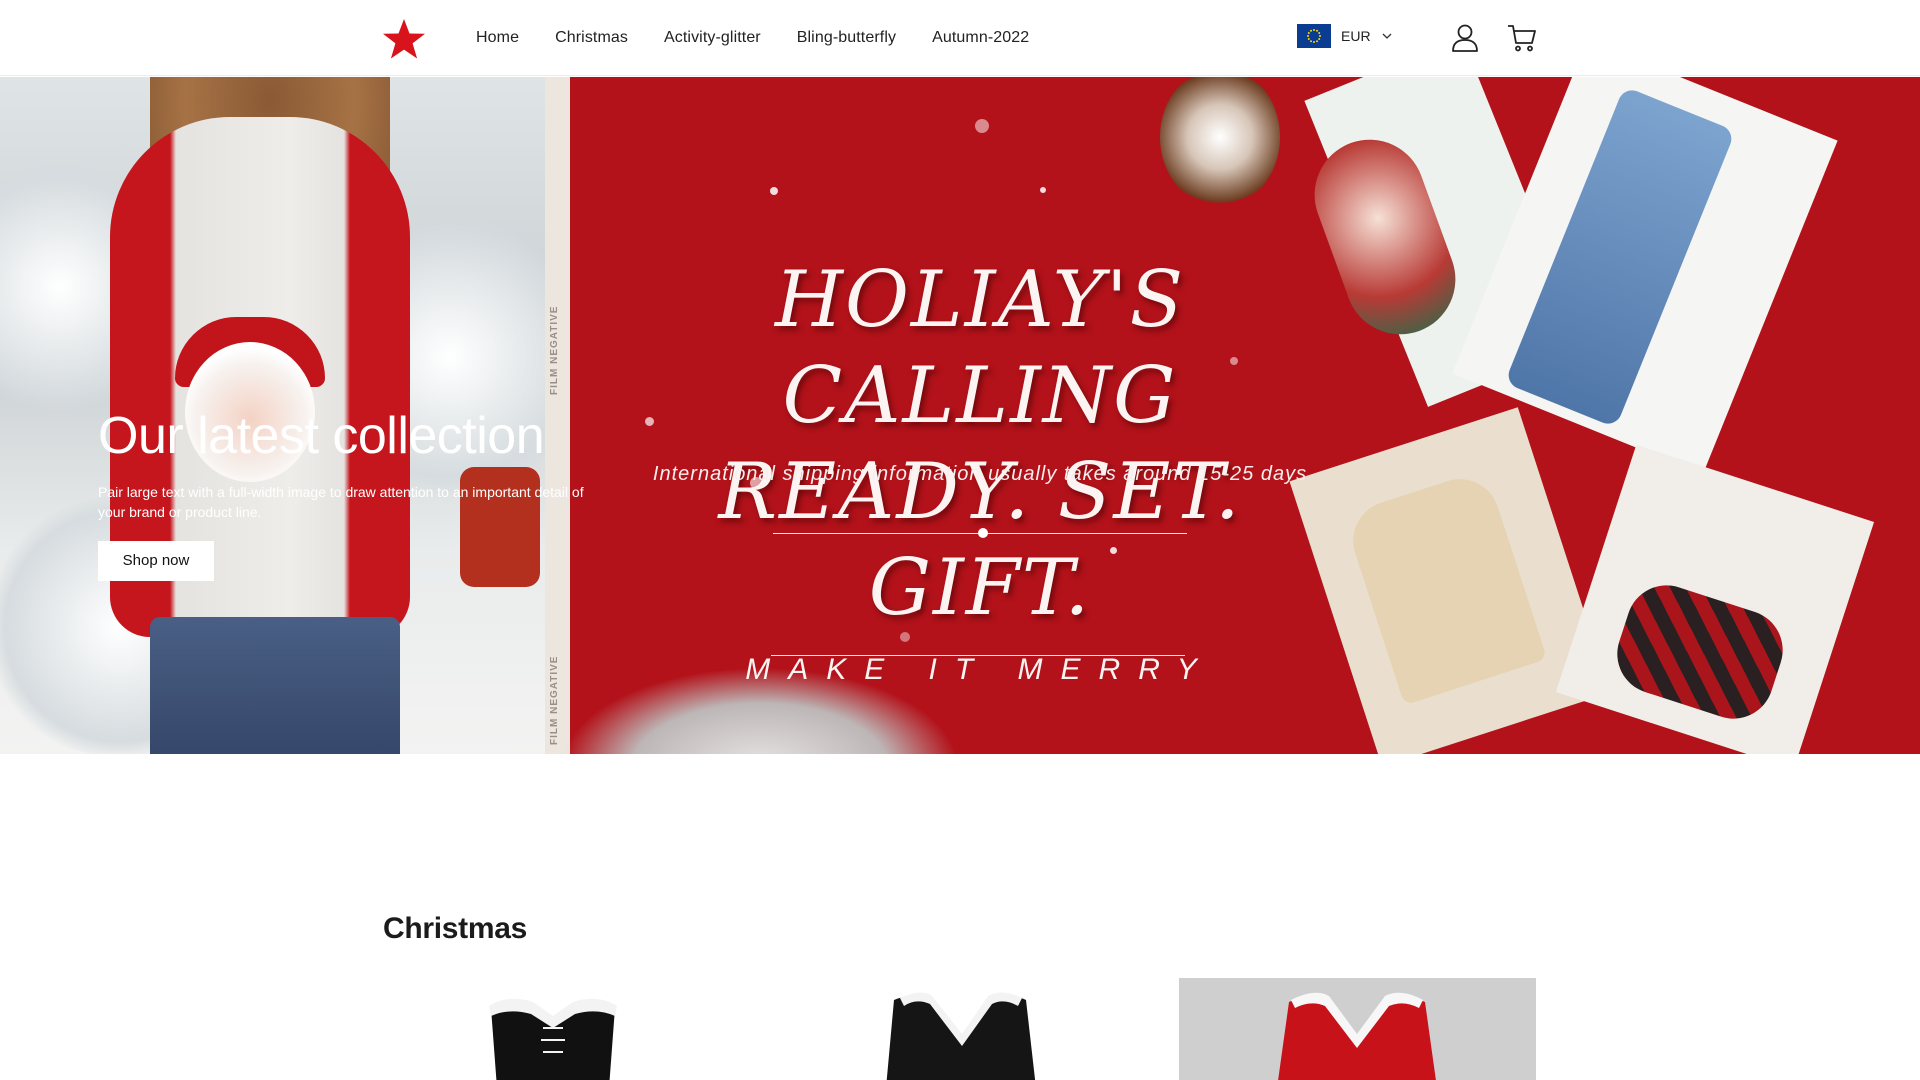 The image size is (1920, 1080). Describe the element at coordinates (978, 655) in the screenshot. I see `divider-line` at that location.